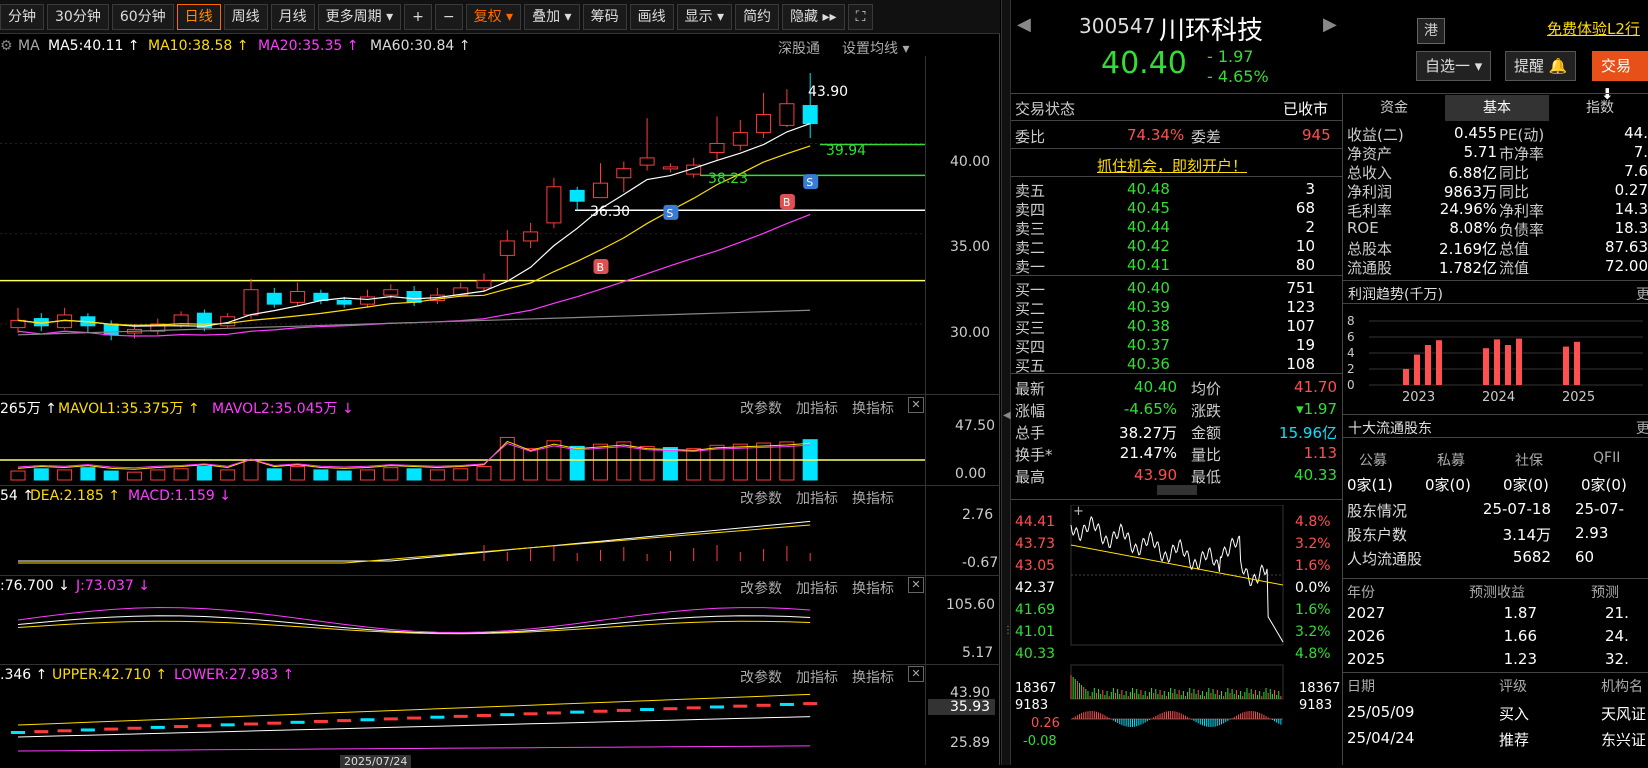  I want to click on toolbar-item-15: 隐藏 ▸▸, so click(813, 16).